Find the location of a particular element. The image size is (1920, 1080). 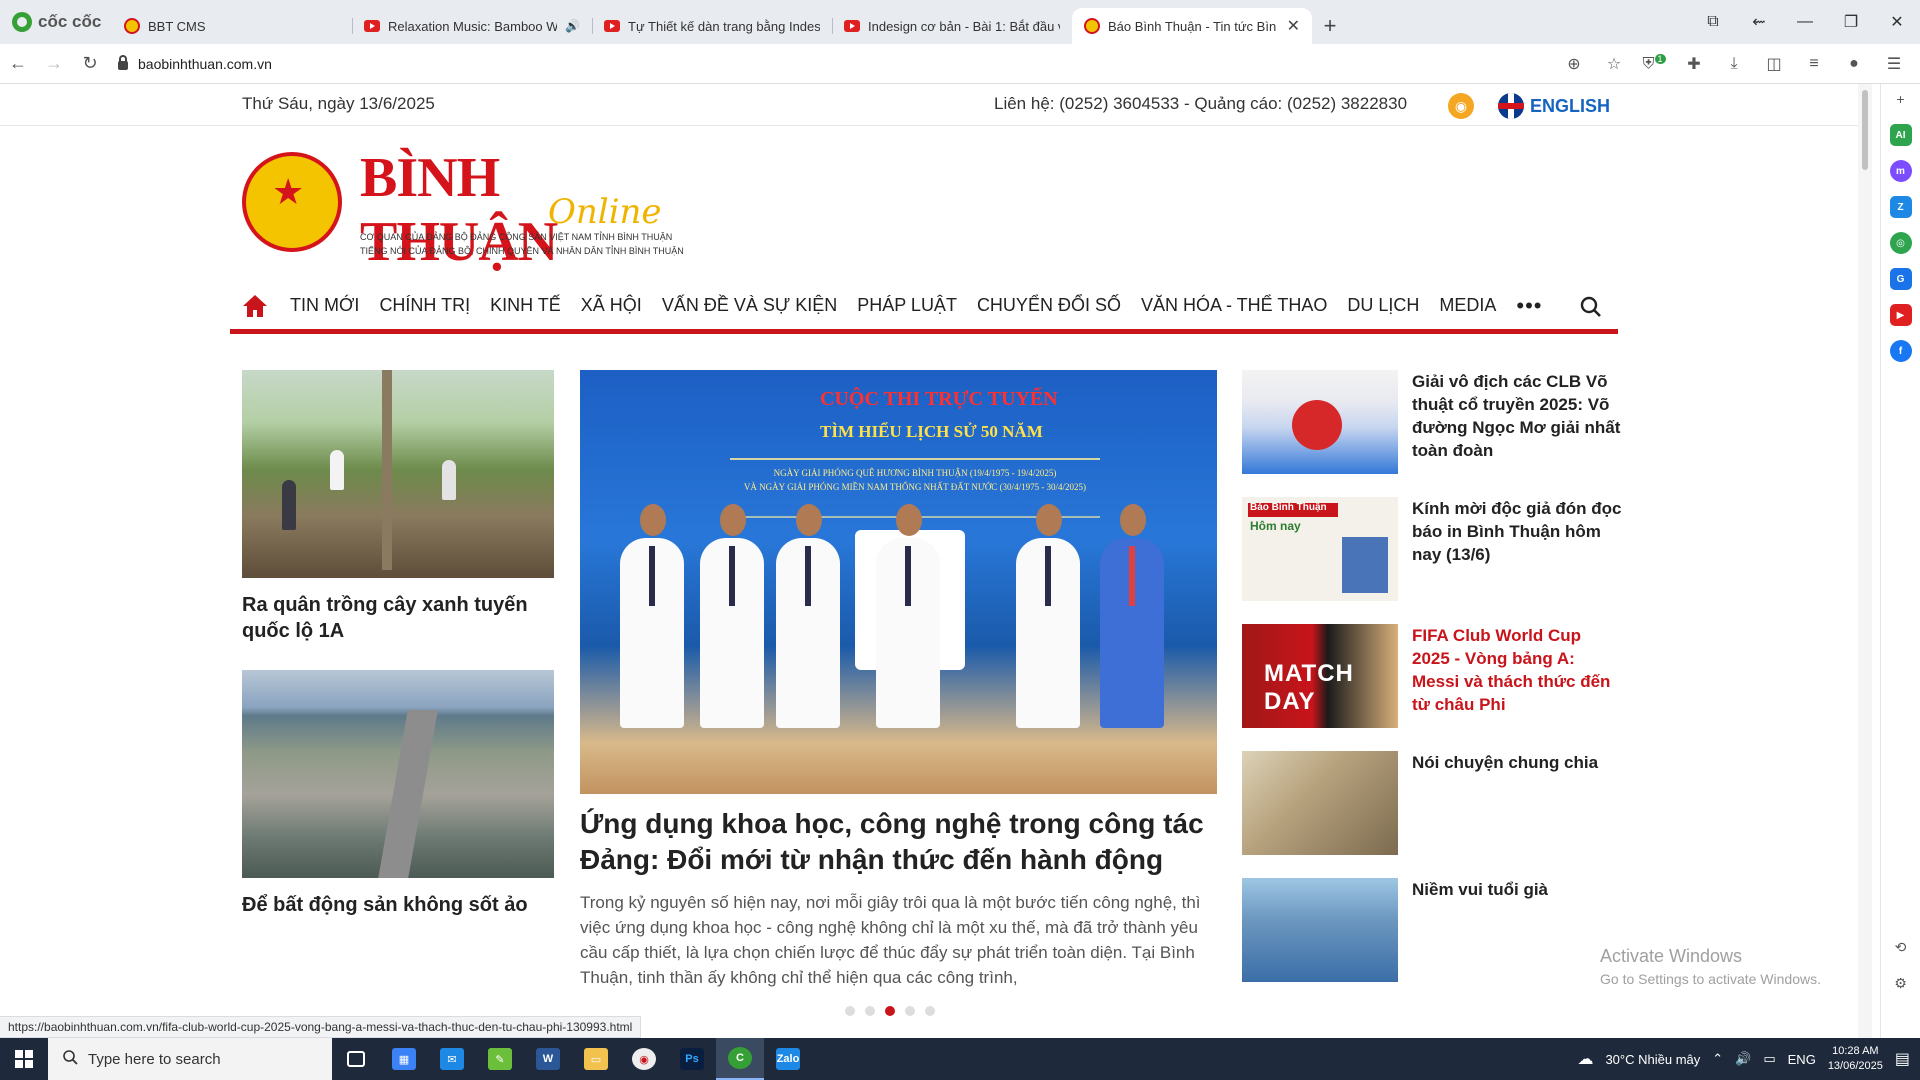

app-icon: ◉ is located at coordinates (644, 1059).